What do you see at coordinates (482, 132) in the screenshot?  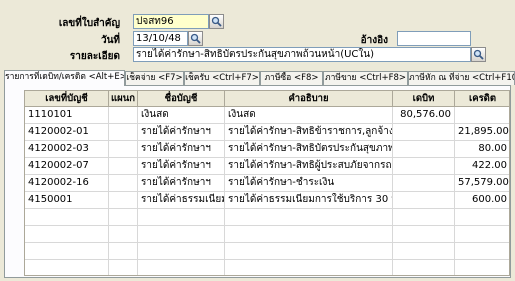 I see `cell-credit: 21,895.00` at bounding box center [482, 132].